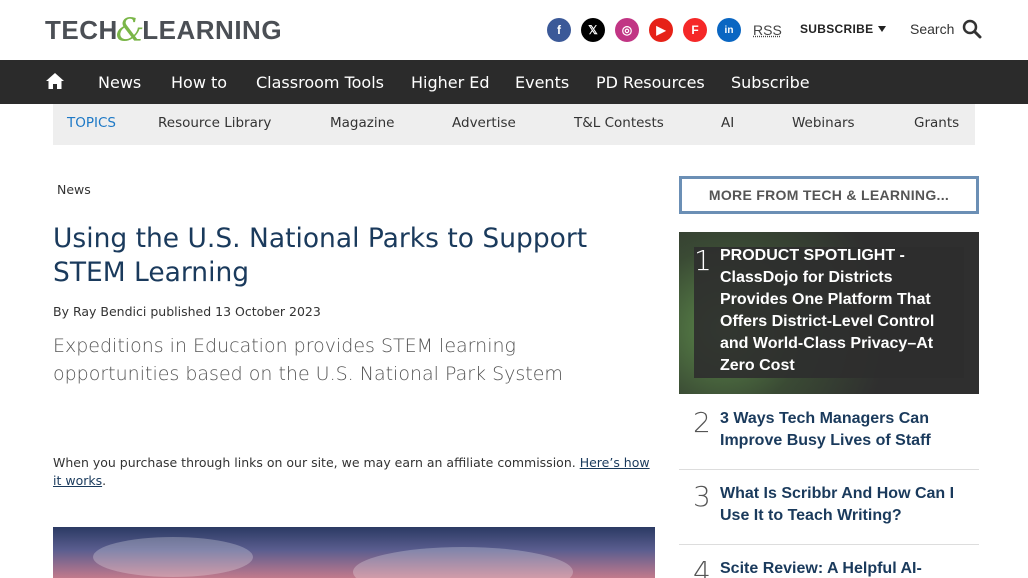 This screenshot has width=1028, height=578. I want to click on nav-item-news: News, so click(119, 82).